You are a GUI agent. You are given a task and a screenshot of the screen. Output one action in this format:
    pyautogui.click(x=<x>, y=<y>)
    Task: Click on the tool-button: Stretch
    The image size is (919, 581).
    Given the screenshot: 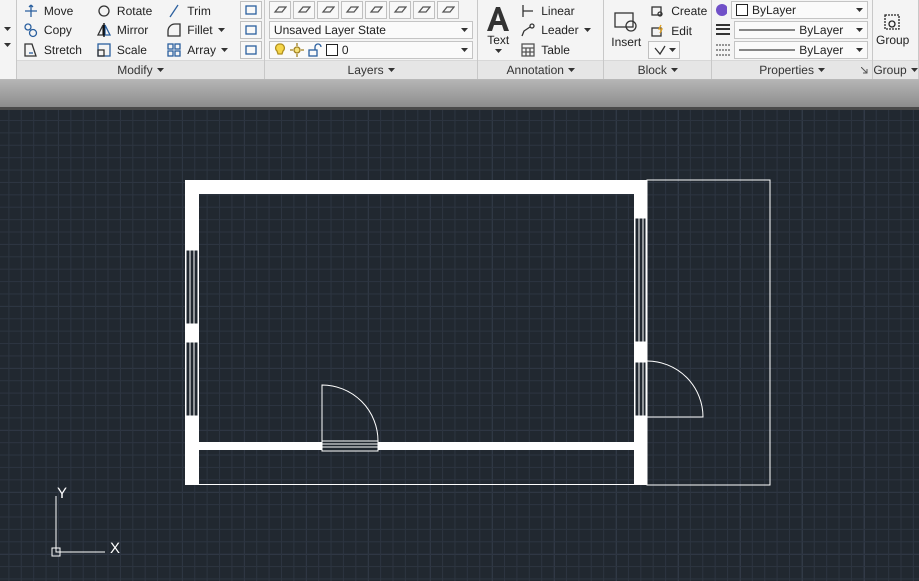 What is the action you would take?
    pyautogui.click(x=52, y=49)
    